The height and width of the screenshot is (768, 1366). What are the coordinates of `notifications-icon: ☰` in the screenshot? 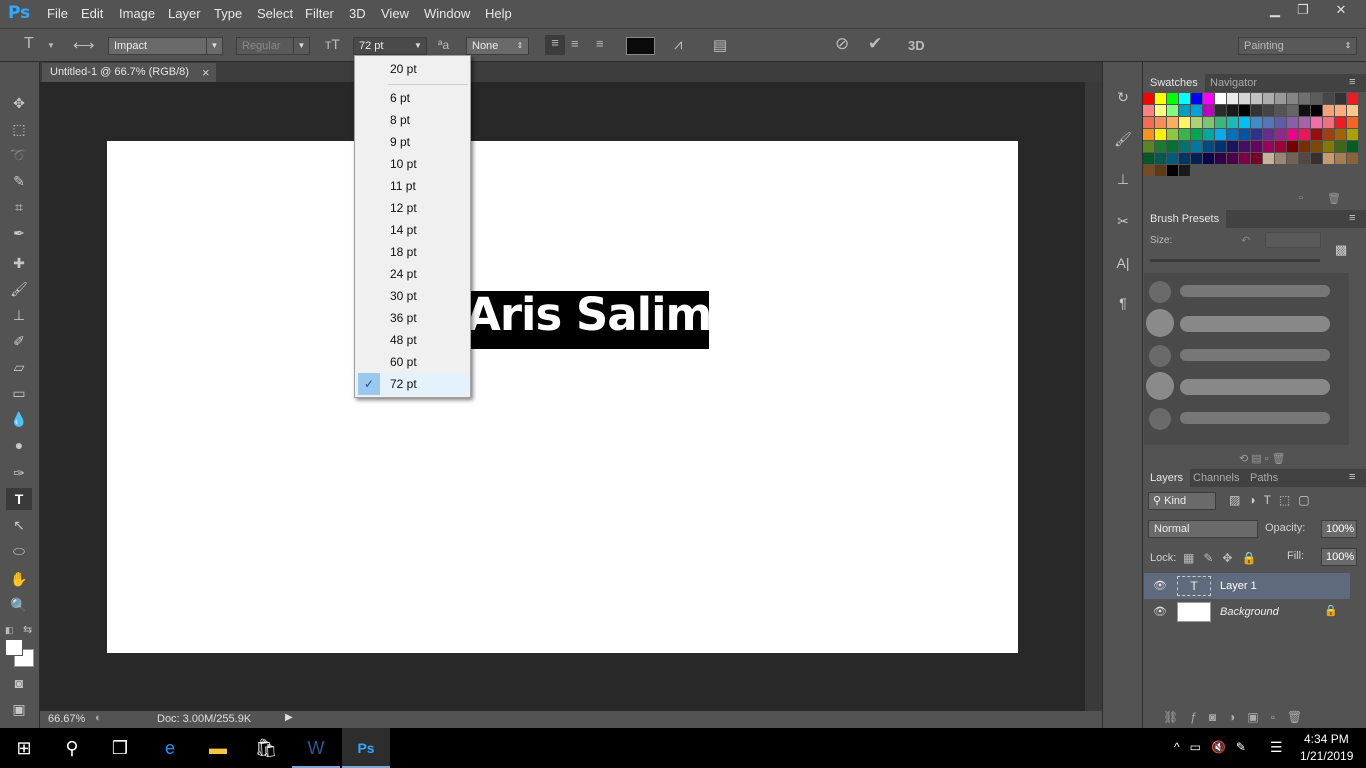 It's located at (1276, 747).